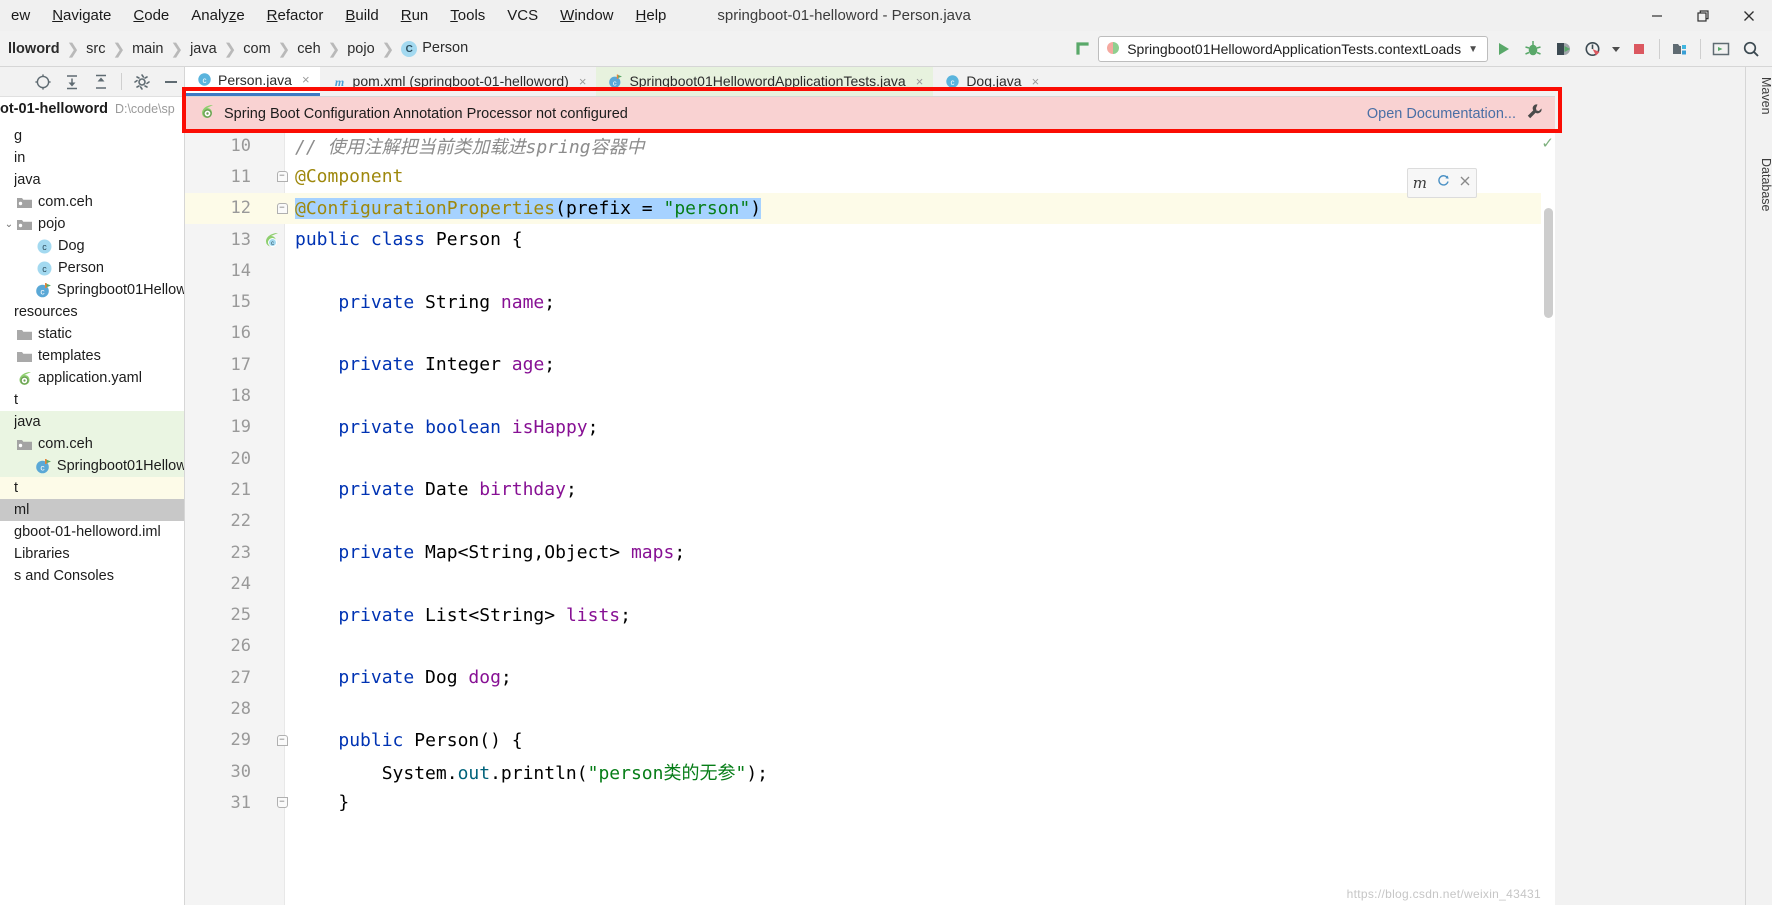  What do you see at coordinates (1083, 49) in the screenshot?
I see `jump-to-source-icon` at bounding box center [1083, 49].